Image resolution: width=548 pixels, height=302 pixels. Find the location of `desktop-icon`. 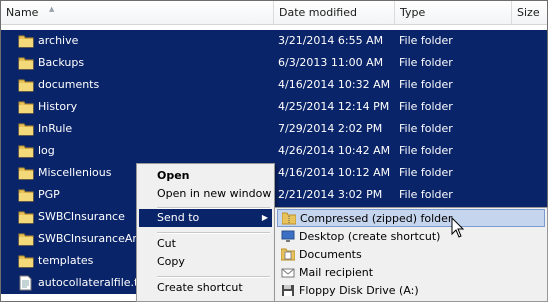

desktop-icon is located at coordinates (288, 236).